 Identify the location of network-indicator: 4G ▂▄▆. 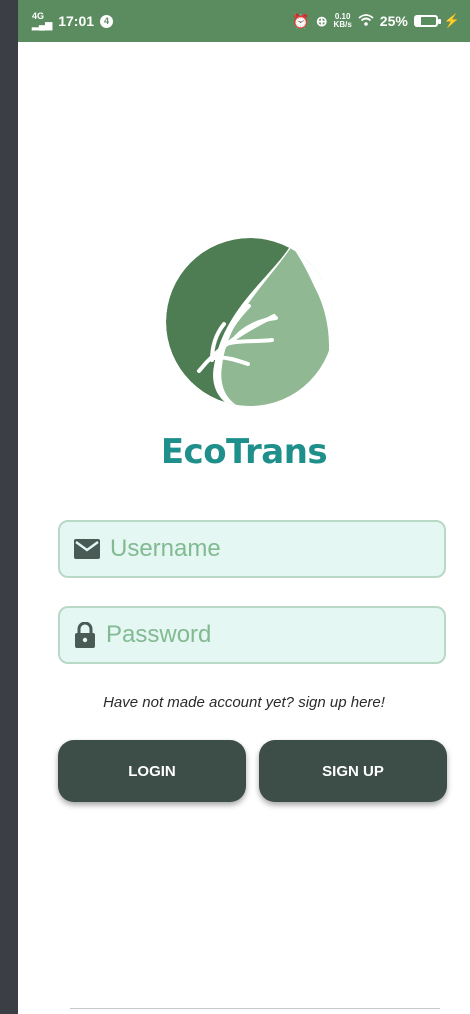
(42, 21).